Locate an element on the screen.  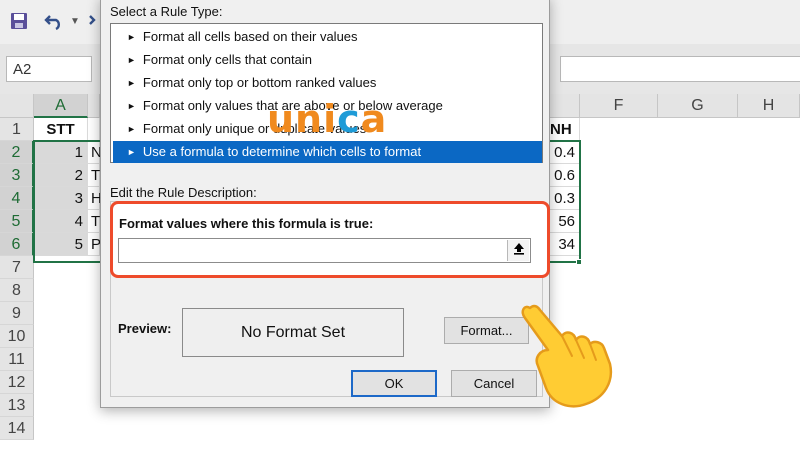
cell-b5: T is located at coordinates (94, 221).